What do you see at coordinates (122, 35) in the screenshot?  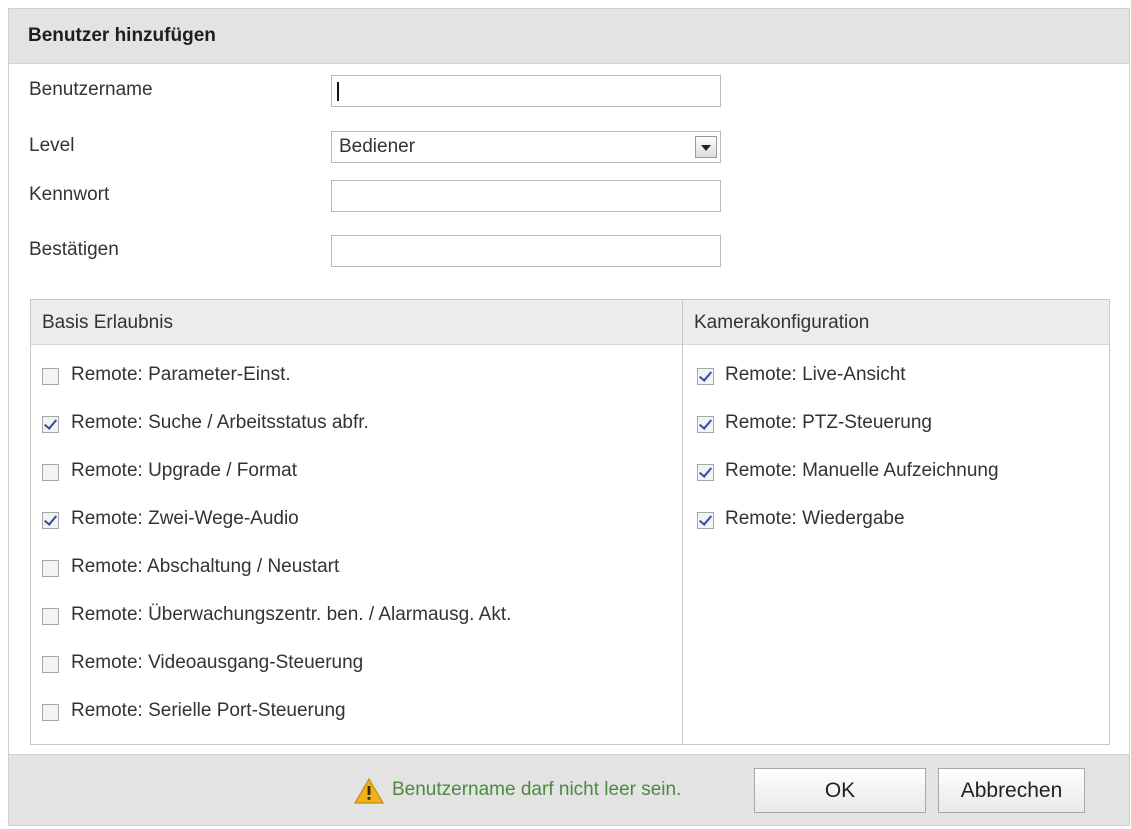 I see `dialog-title: Benutzer hinzufügen` at bounding box center [122, 35].